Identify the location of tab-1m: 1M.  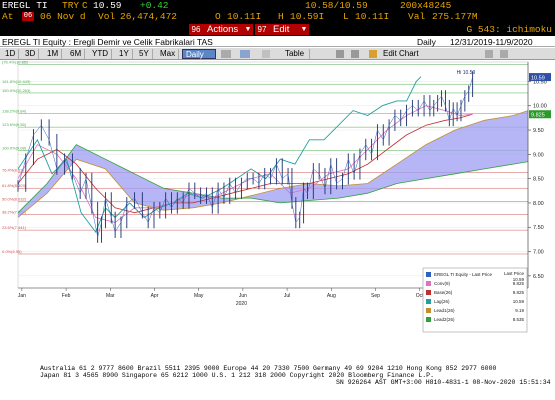
(53, 54).